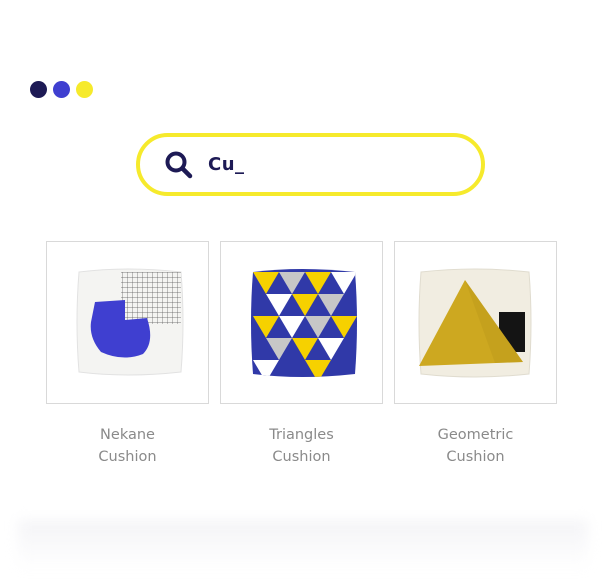 Image resolution: width=603 pixels, height=587 pixels. I want to click on product-card-geometric, so click(475, 322).